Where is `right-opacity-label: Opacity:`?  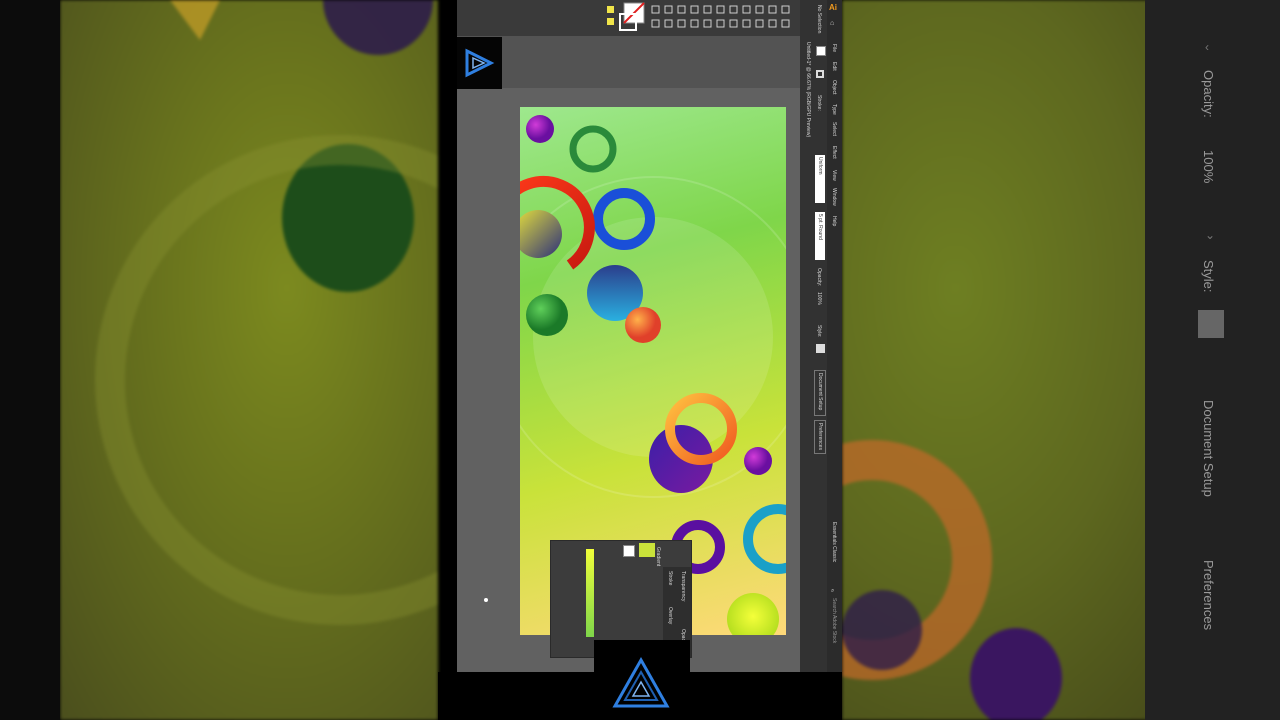 right-opacity-label: Opacity: is located at coordinates (1208, 94).